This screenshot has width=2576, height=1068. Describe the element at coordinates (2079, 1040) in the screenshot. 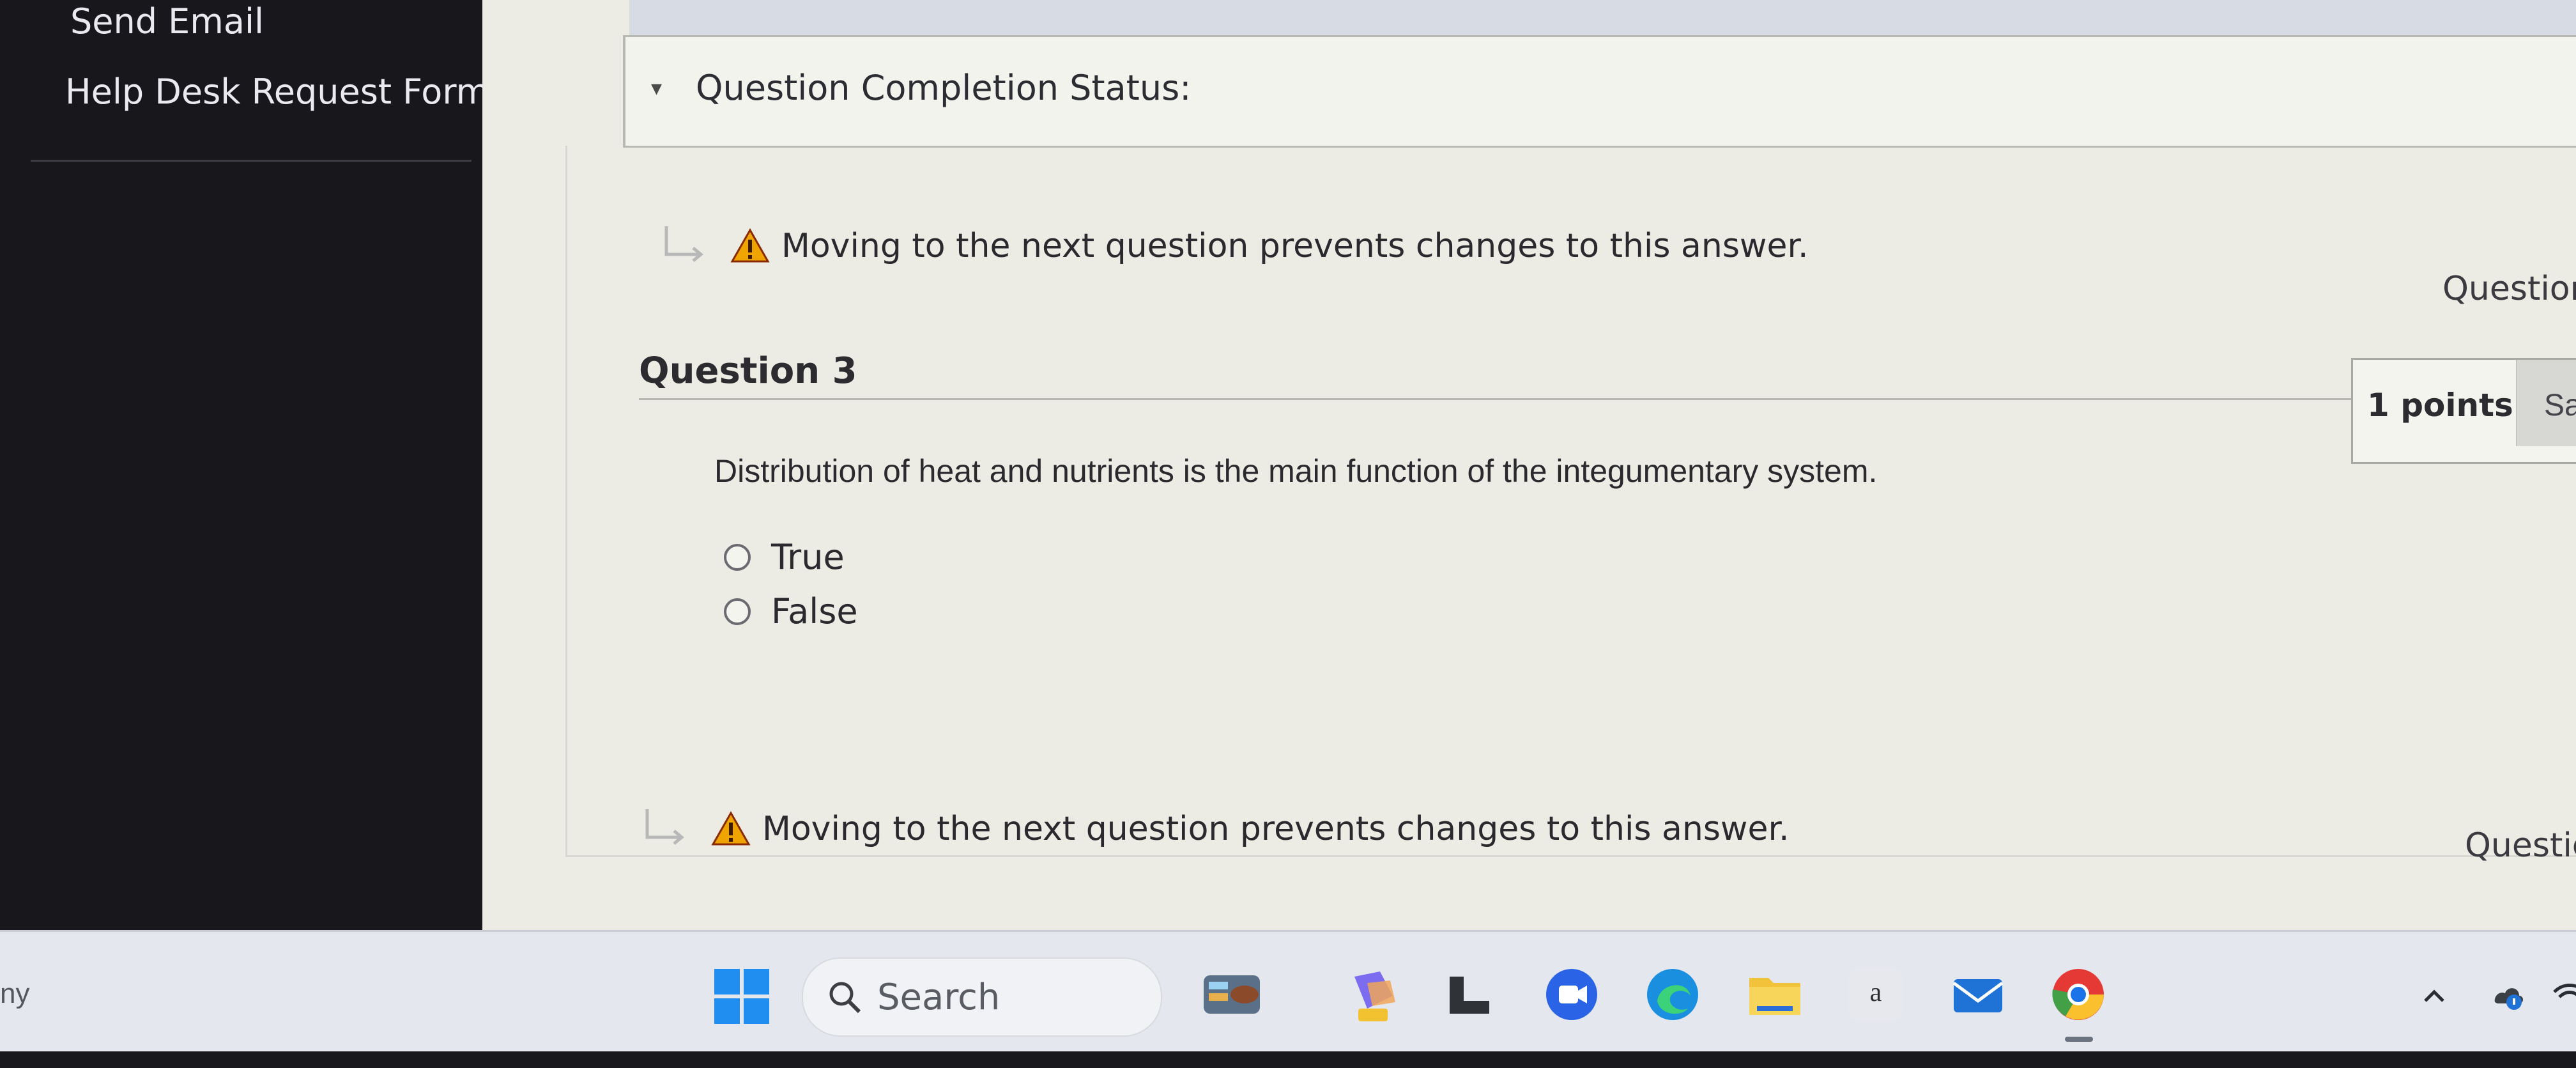

I see `chrome-active-indicator` at that location.